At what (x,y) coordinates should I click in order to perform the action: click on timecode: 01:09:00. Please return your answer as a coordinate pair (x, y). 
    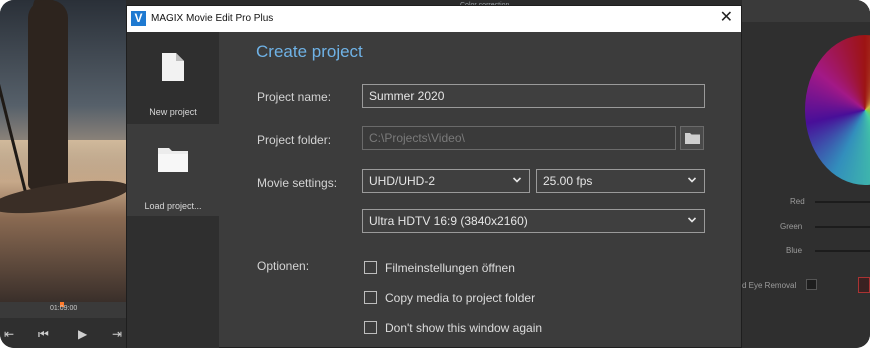
    Looking at the image, I should click on (64, 308).